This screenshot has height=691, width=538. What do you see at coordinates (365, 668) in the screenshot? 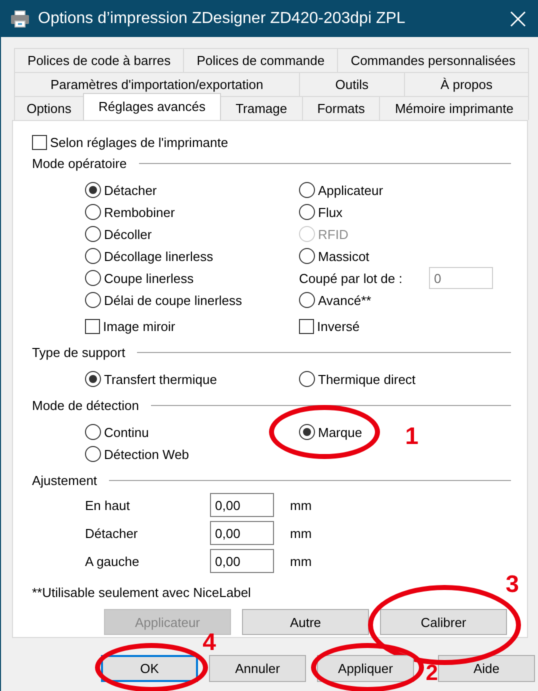
I see `button: Appliquer` at bounding box center [365, 668].